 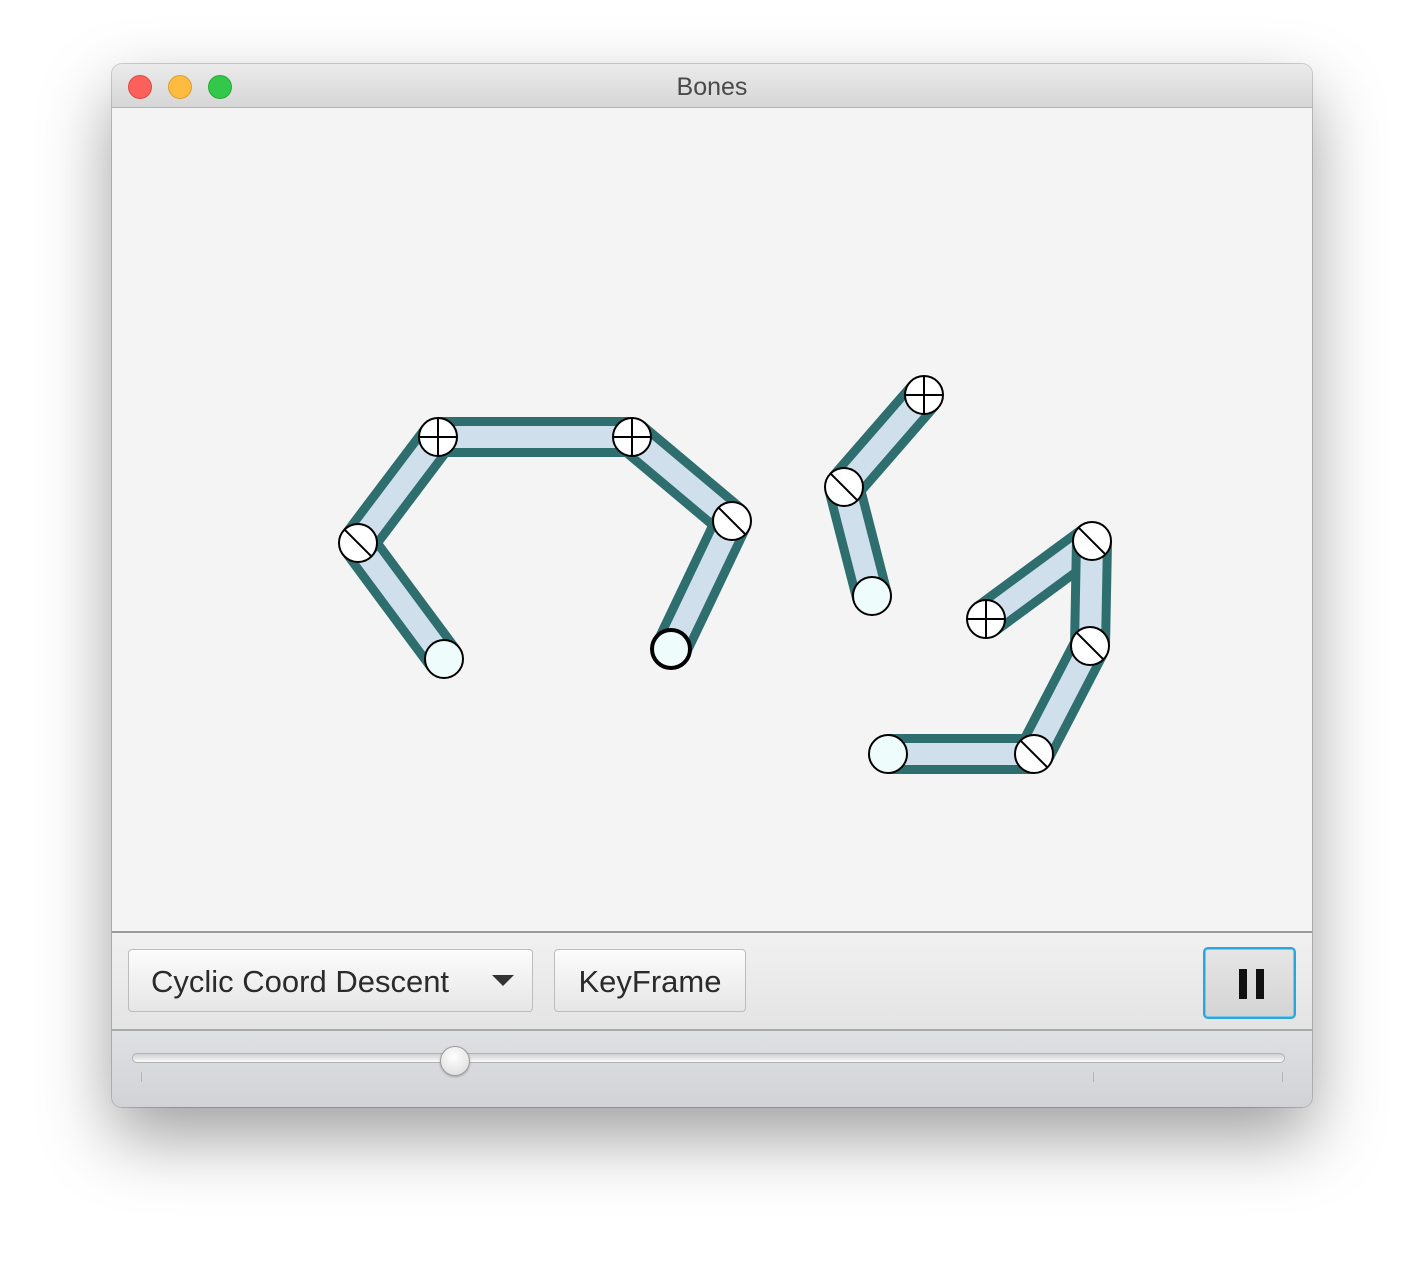 I want to click on solver-select-label: Cyclic Coord Descent, so click(x=300, y=981).